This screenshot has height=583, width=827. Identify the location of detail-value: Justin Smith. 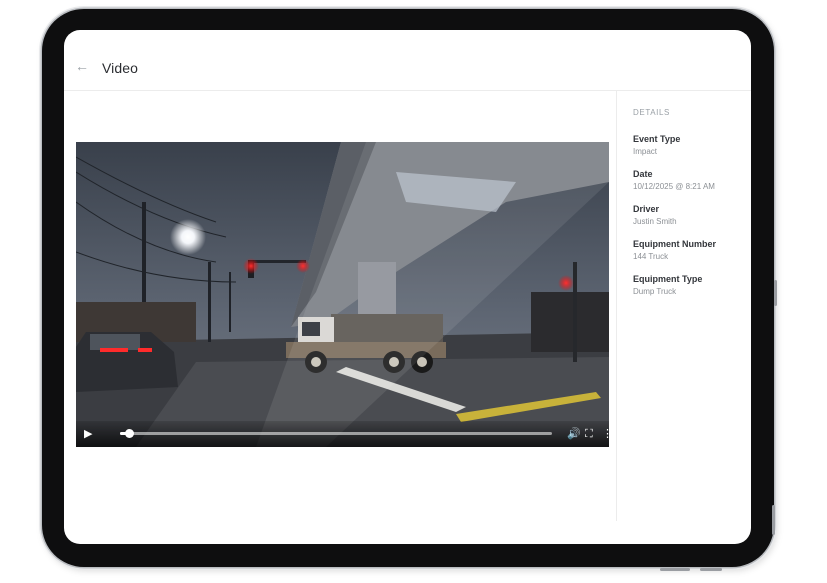
(655, 221).